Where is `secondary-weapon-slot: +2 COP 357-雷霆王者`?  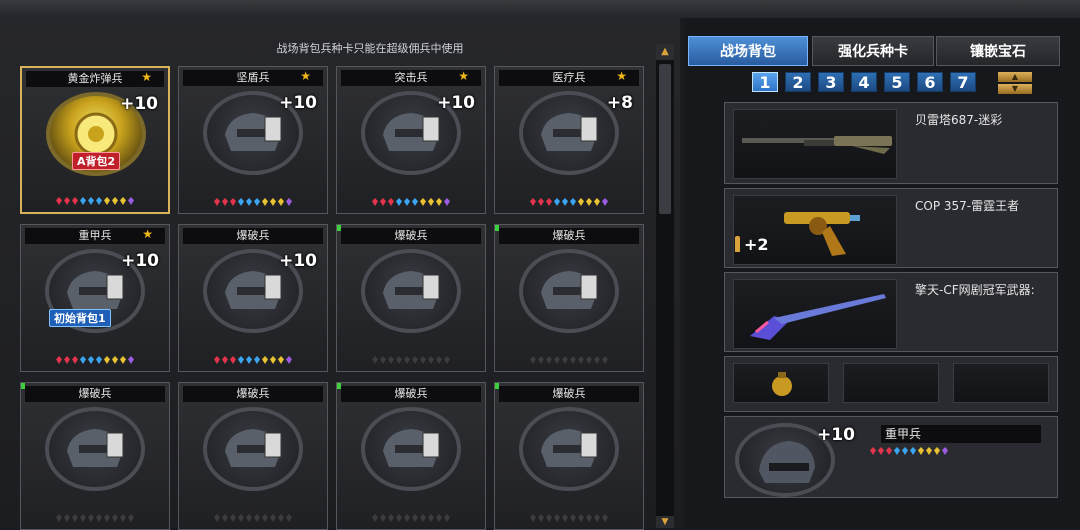
secondary-weapon-slot: +2 COP 357-雷霆王者 is located at coordinates (891, 228).